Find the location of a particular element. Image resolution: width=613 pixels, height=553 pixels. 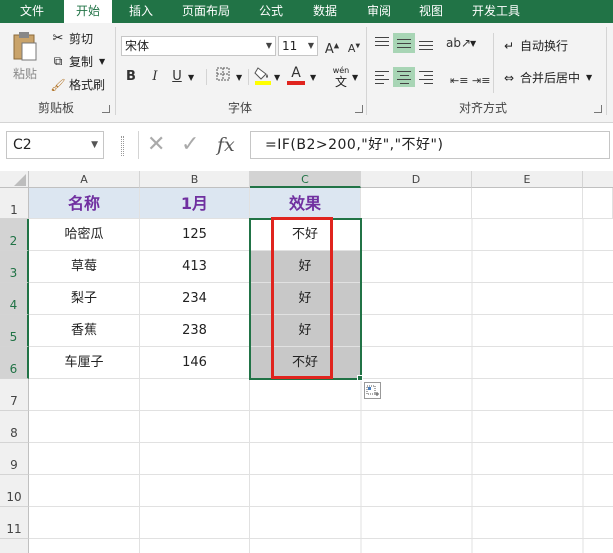

enter-check-icon: ✓ is located at coordinates (190, 145).